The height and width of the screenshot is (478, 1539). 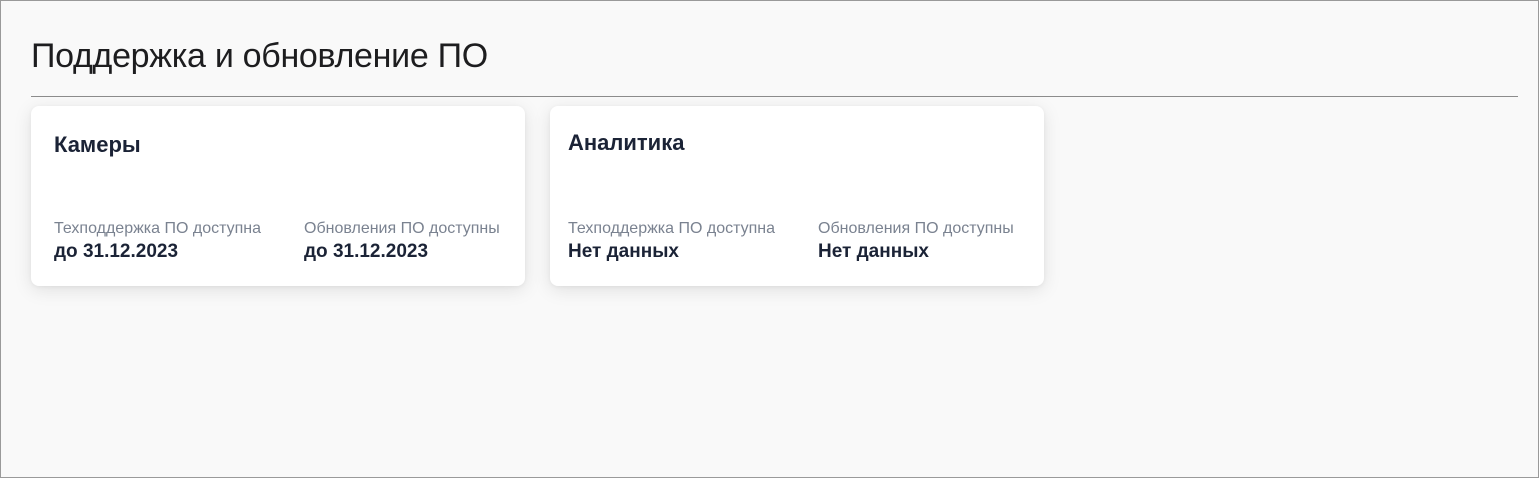 I want to click on support-value: до 31.12.2023, so click(x=116, y=251).